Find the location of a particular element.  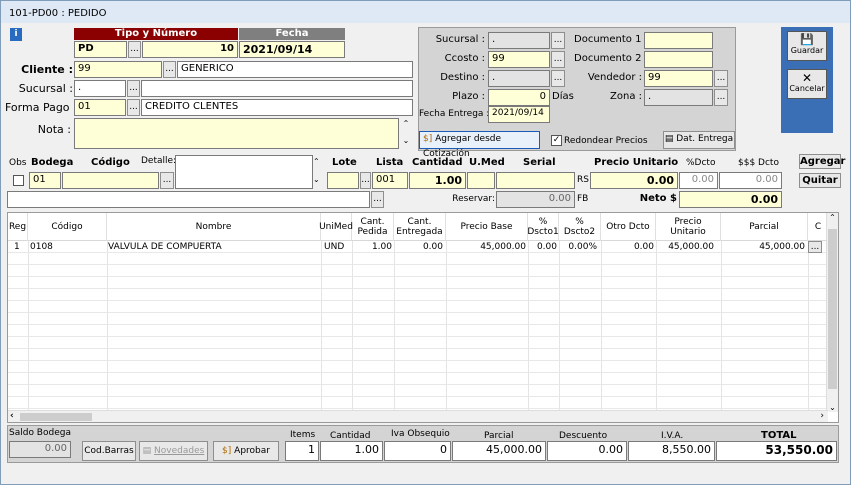

nota-scroll-up-icon: ⌃ is located at coordinates (406, 125).